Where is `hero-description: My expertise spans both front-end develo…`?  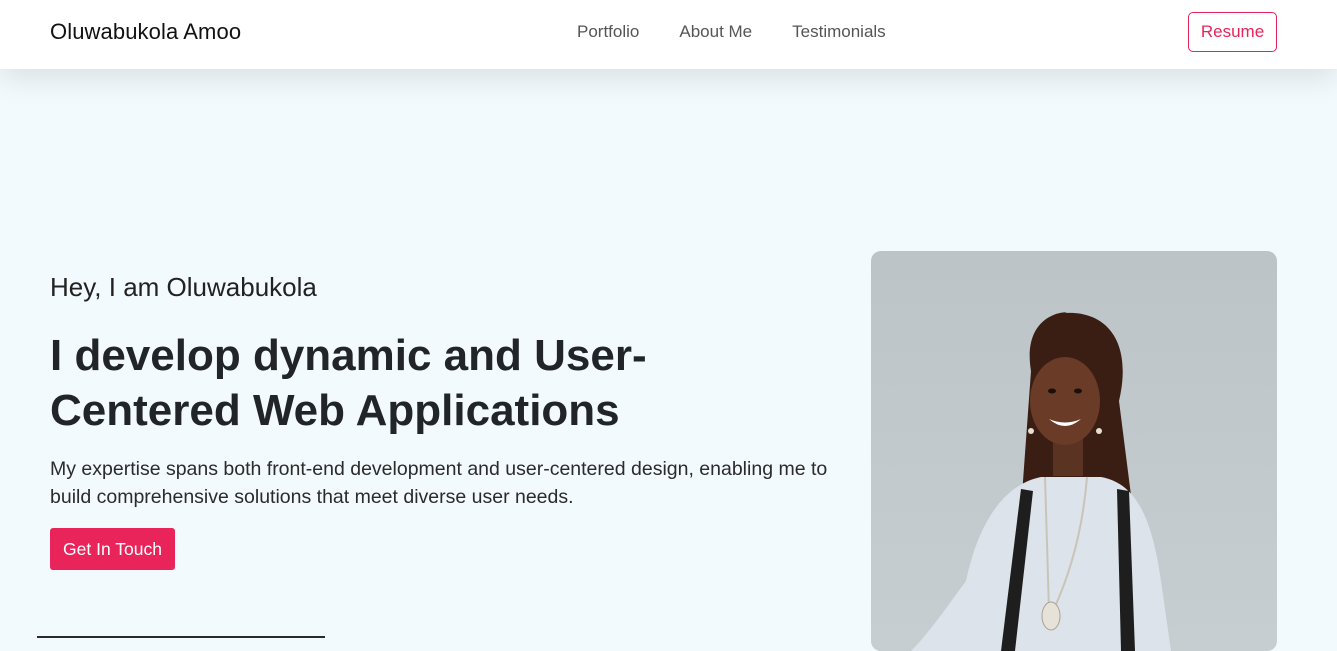 hero-description: My expertise spans both front-end develo… is located at coordinates (439, 483).